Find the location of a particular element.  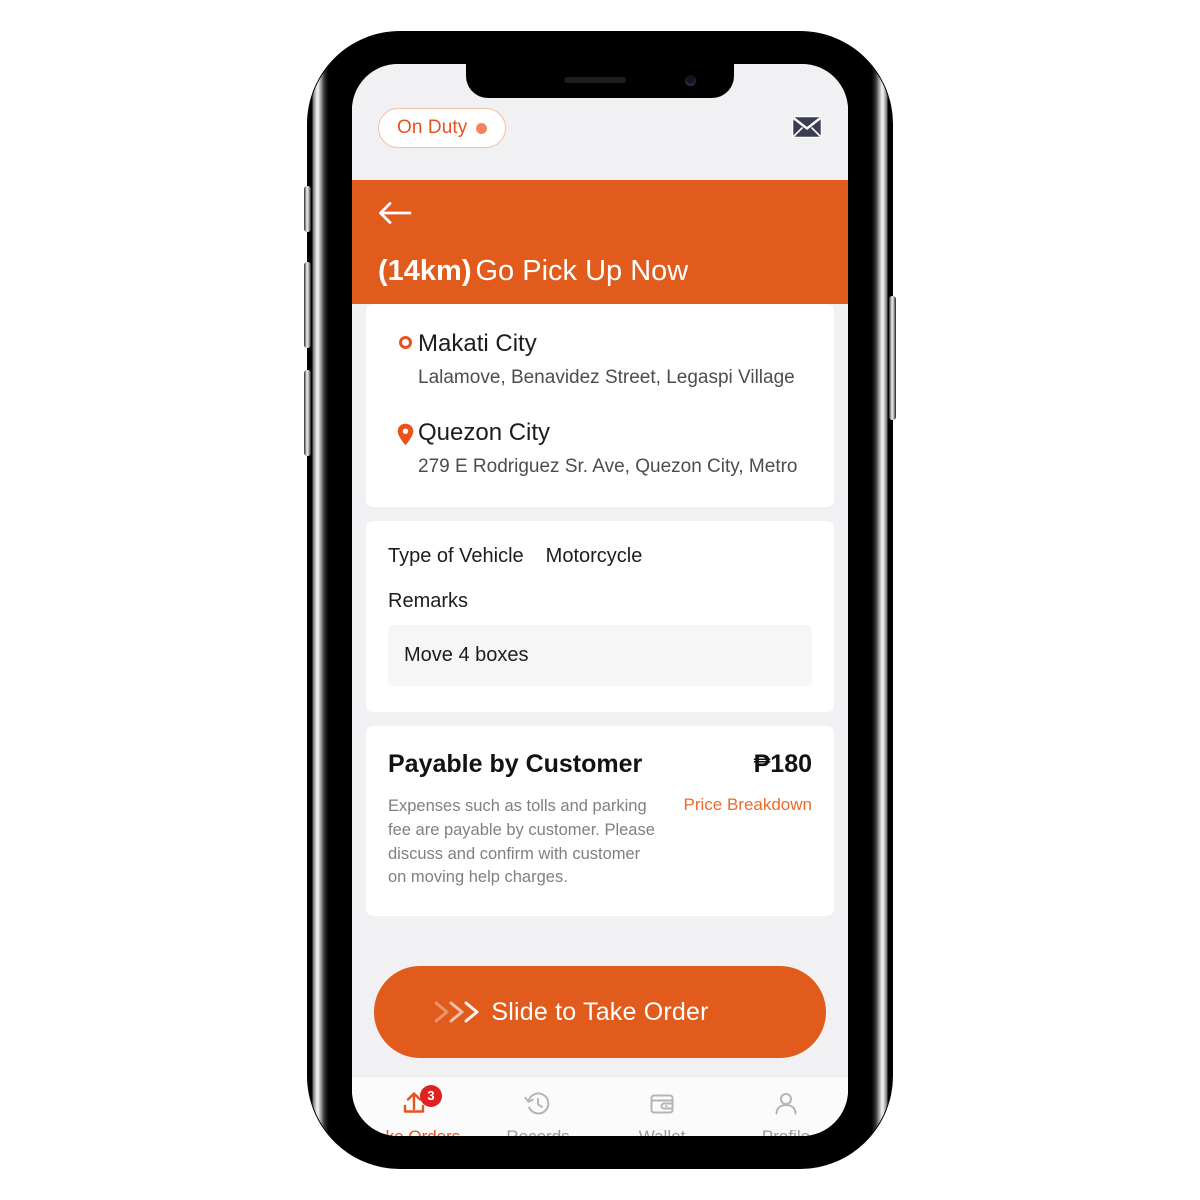

slider-zone: Slide to Take Order is located at coordinates (600, 1003).